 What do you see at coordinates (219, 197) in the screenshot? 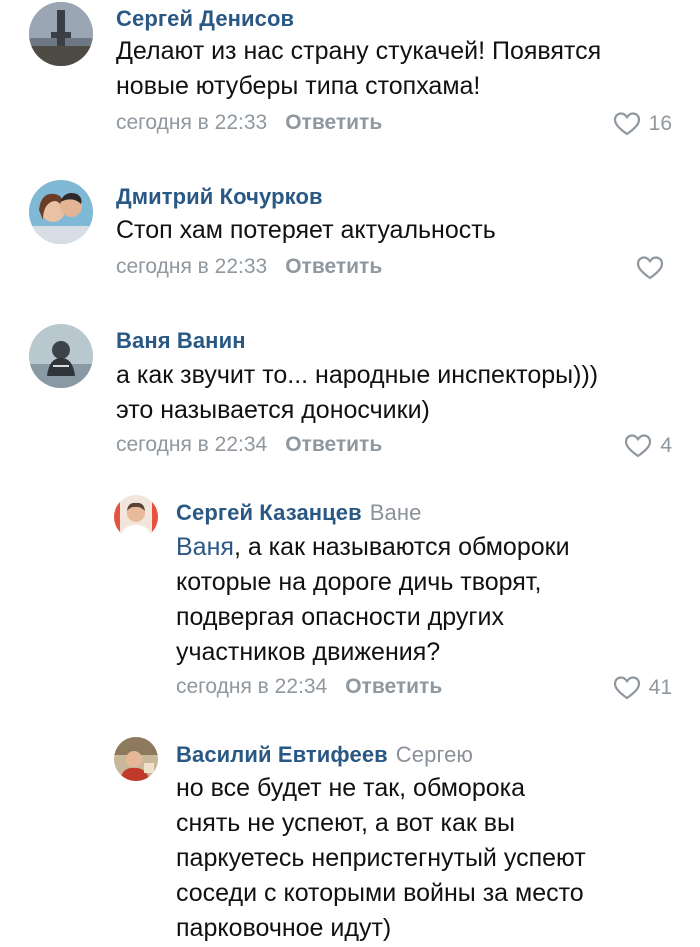
I see `comment-author: Дмитрий Кочурков` at bounding box center [219, 197].